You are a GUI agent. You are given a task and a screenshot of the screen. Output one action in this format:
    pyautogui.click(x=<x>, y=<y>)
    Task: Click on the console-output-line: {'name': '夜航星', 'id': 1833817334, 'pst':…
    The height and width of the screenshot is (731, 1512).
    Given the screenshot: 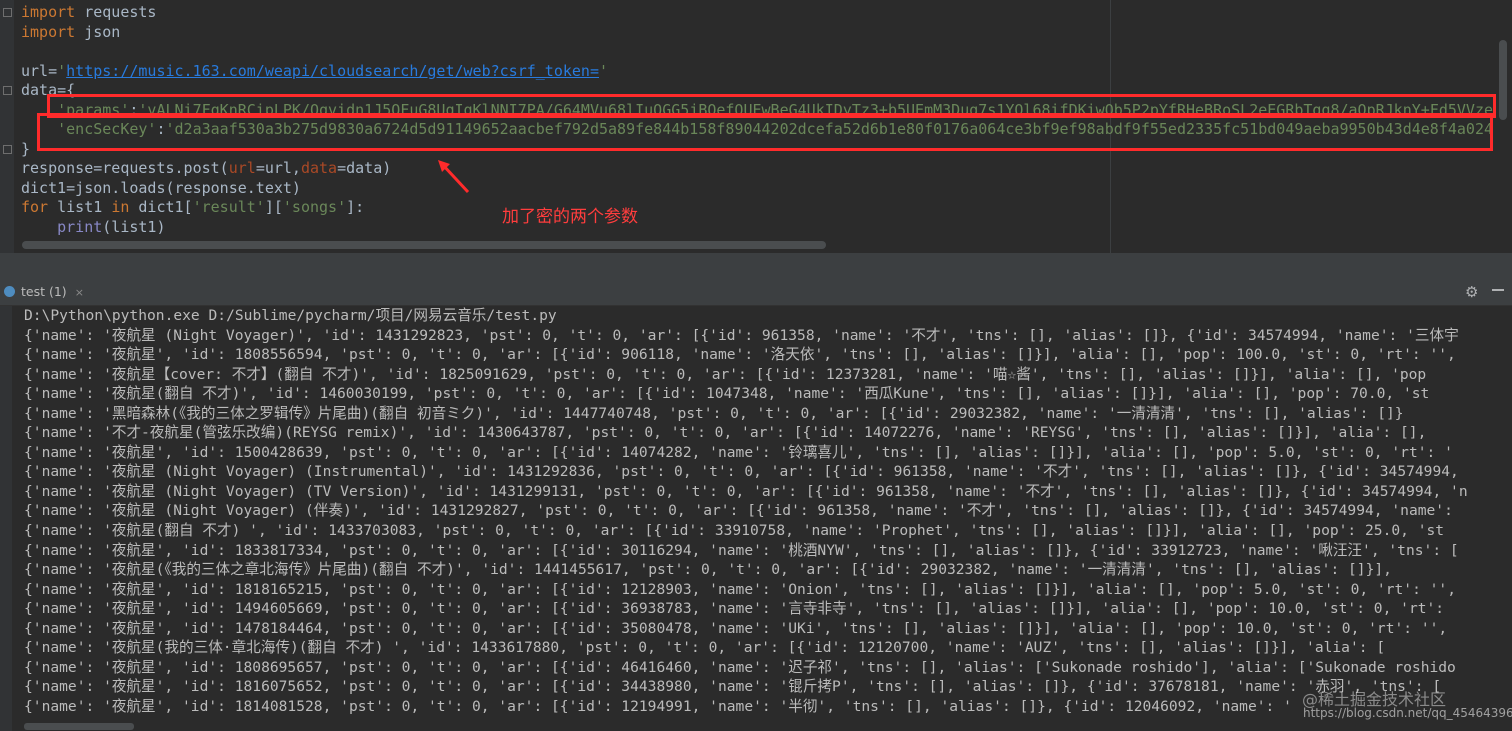 What is the action you would take?
    pyautogui.click(x=741, y=550)
    